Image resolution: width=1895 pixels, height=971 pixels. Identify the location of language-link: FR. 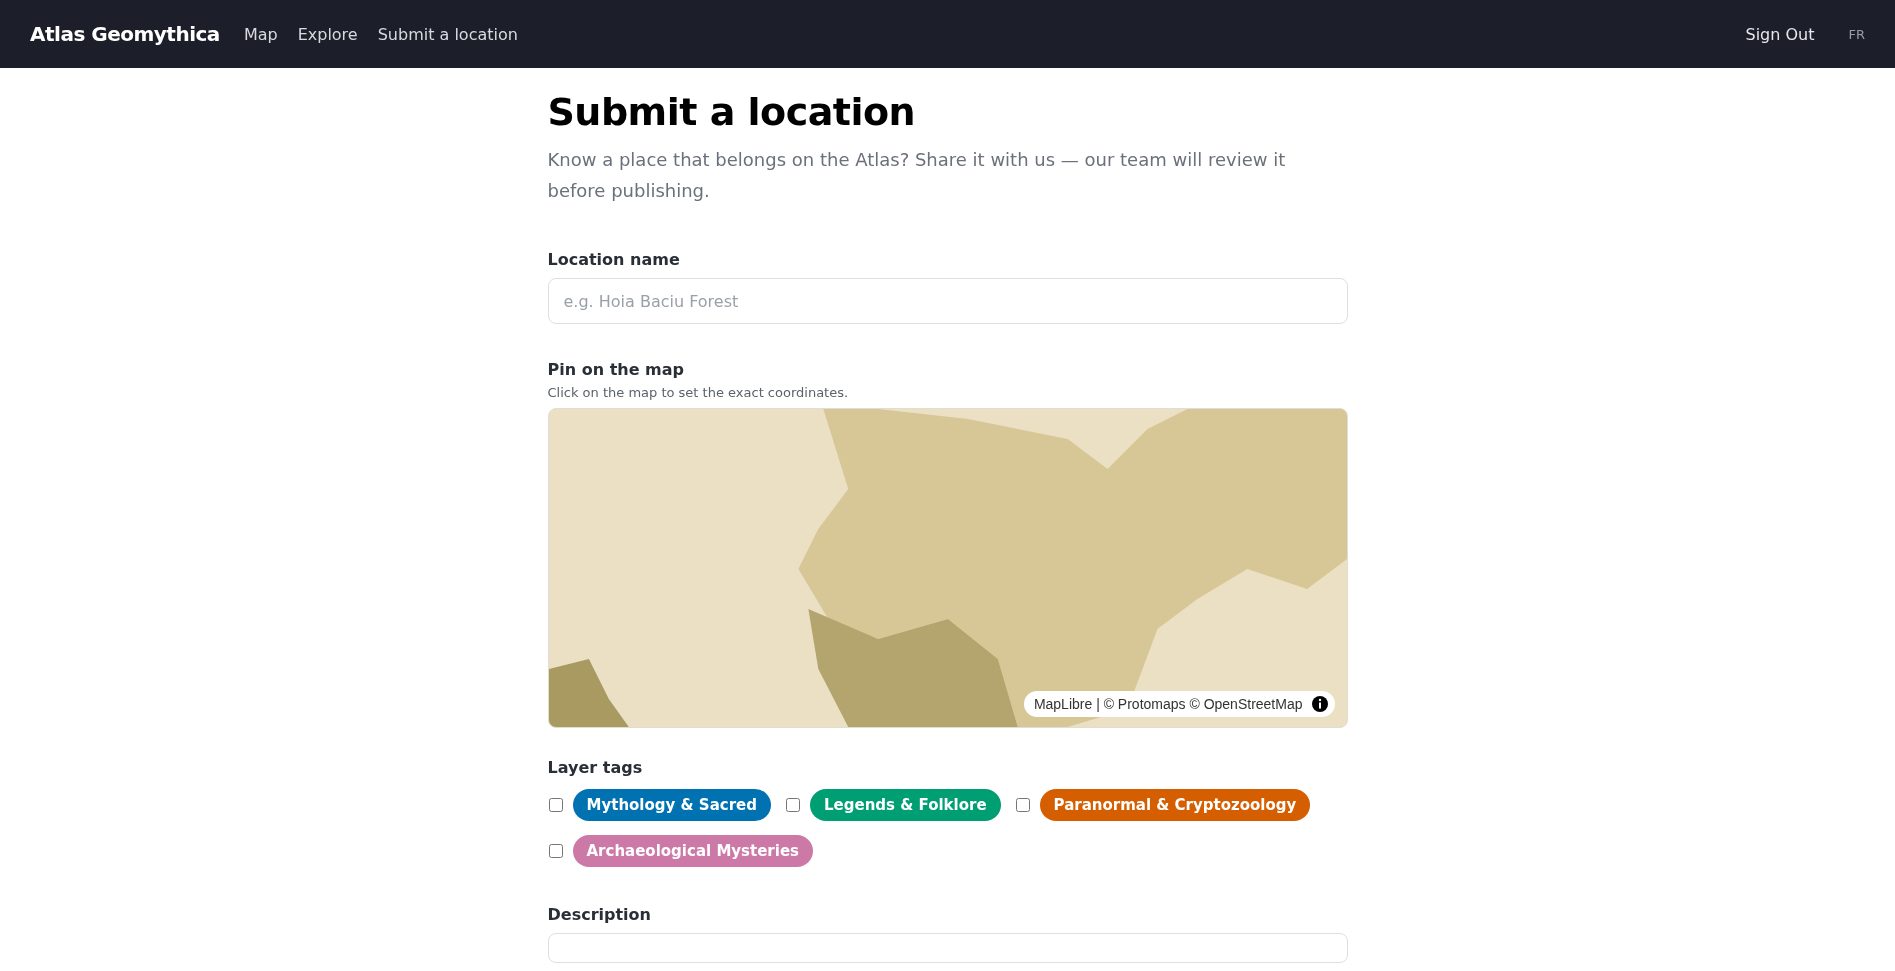
(1856, 34).